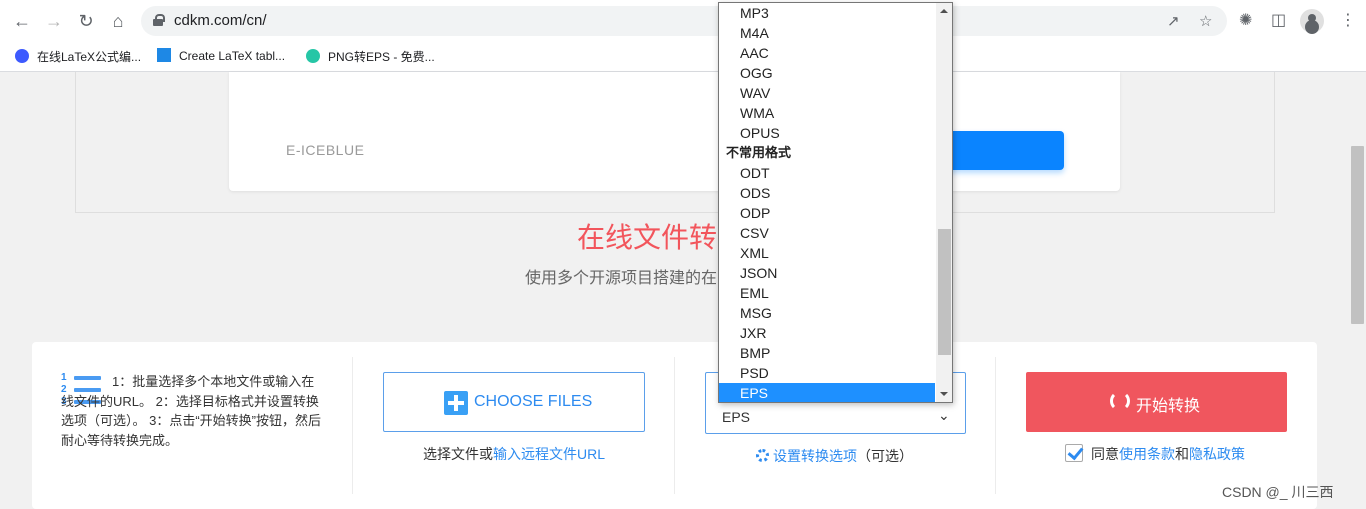 This screenshot has height=509, width=1366. I want to click on address-bar: cdkm.com/cn/ ↗ ☆, so click(684, 21).